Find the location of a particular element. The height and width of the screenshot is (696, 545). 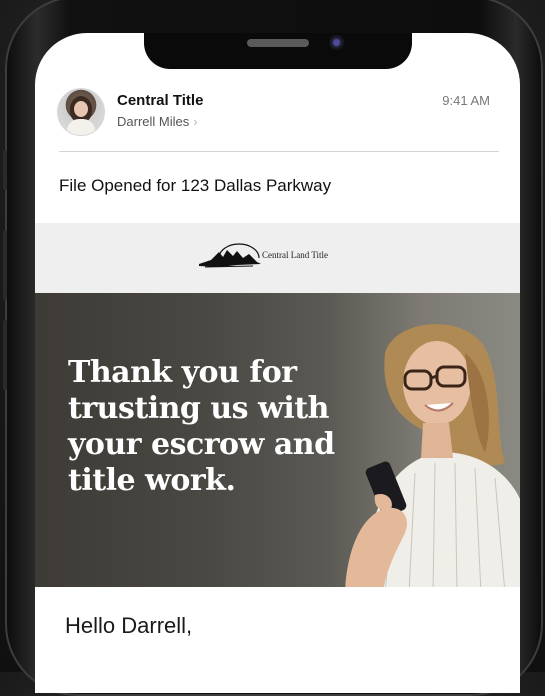

logo-text: Central Land Title is located at coordinates (295, 255).